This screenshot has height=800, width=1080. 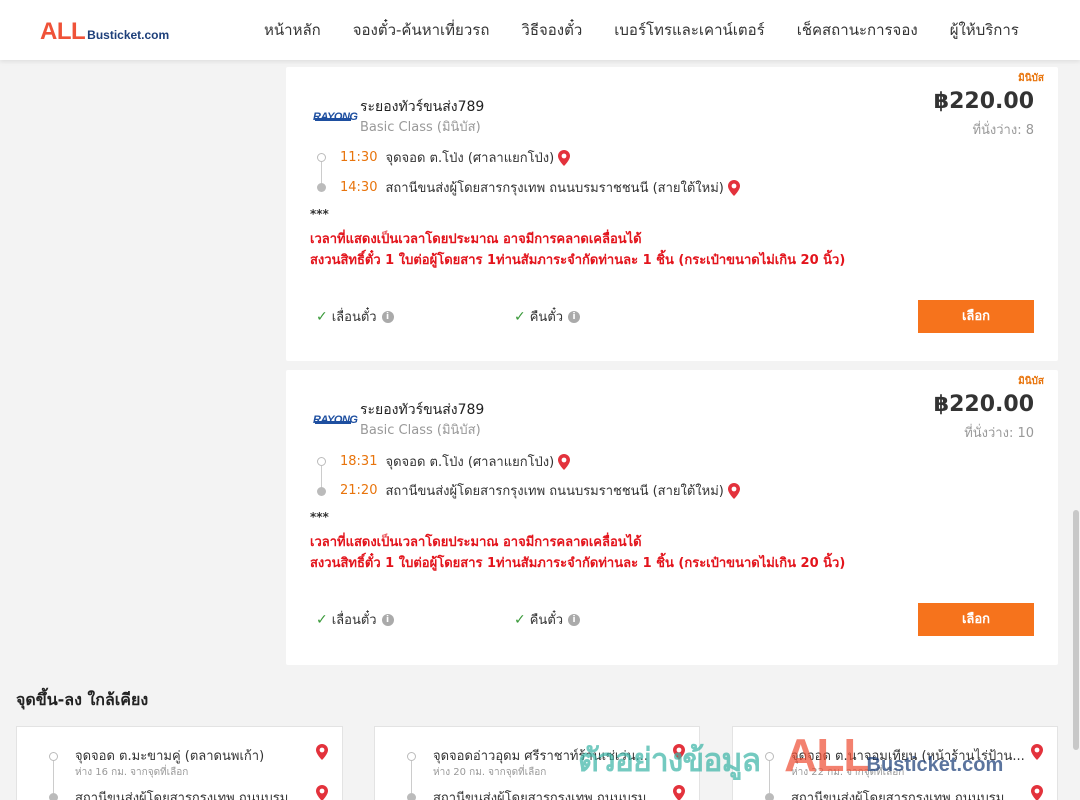 What do you see at coordinates (1076, 630) in the screenshot?
I see `scrollbar-thumb` at bounding box center [1076, 630].